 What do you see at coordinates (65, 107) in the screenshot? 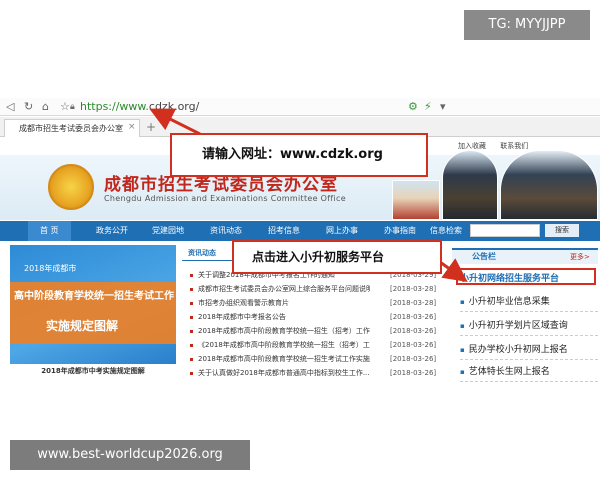
I see `star-icon: ☆` at bounding box center [65, 107].